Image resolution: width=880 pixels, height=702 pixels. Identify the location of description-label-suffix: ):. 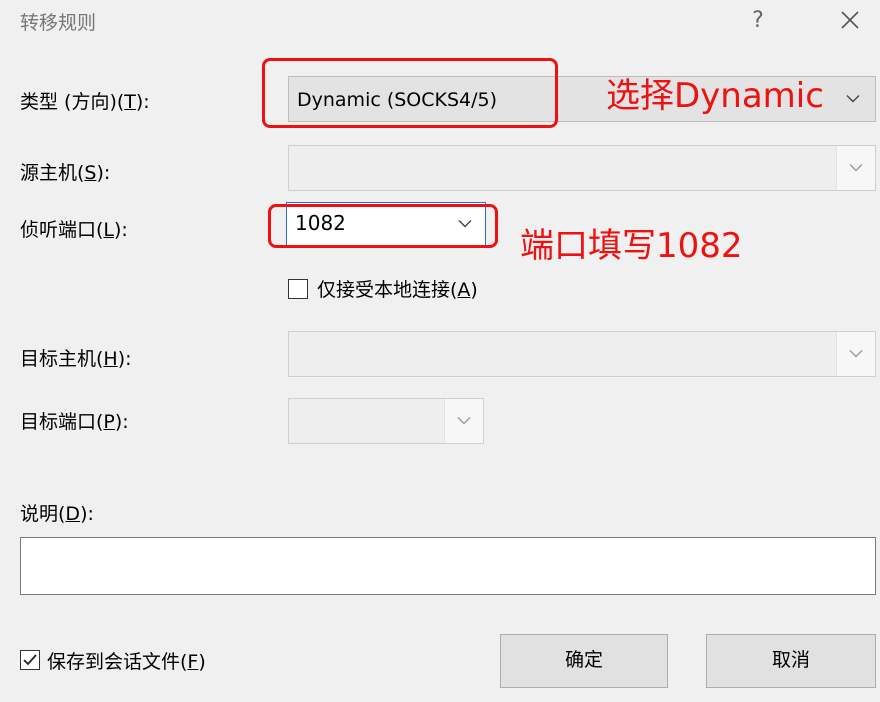
(87, 514).